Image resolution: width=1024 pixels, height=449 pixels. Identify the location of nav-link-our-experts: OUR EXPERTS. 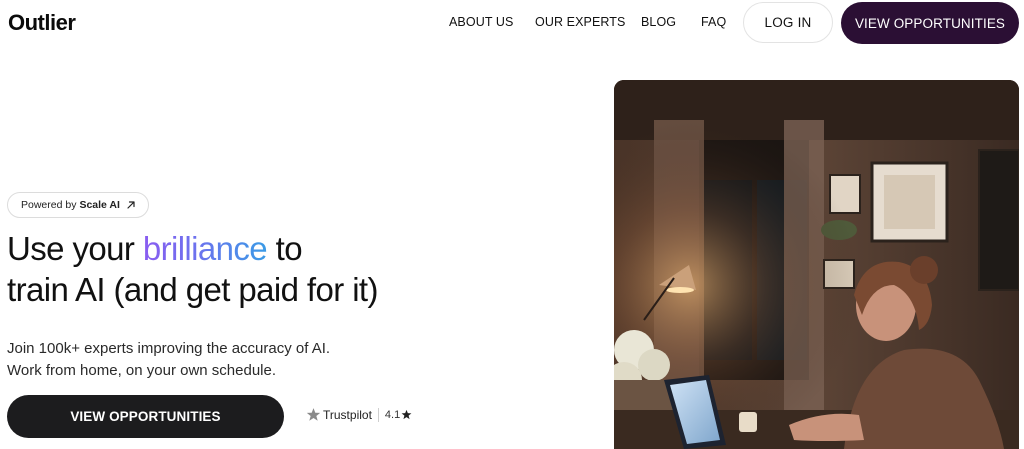
(580, 22).